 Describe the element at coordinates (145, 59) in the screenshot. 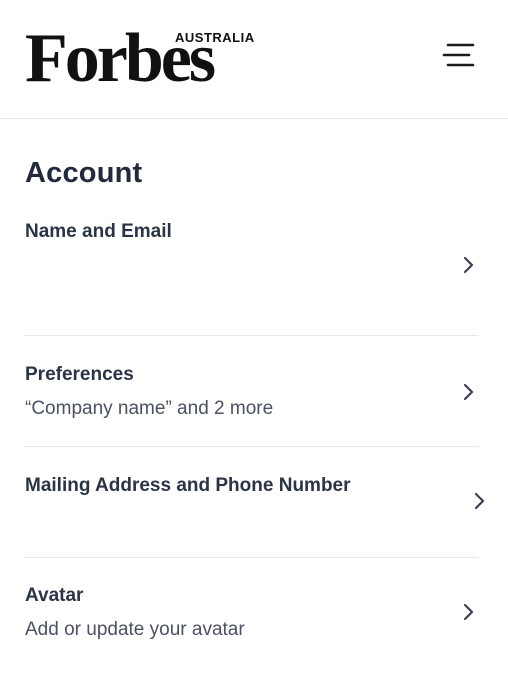

I see `forbes-australia-logo: Forbes AUSTRALIA` at that location.